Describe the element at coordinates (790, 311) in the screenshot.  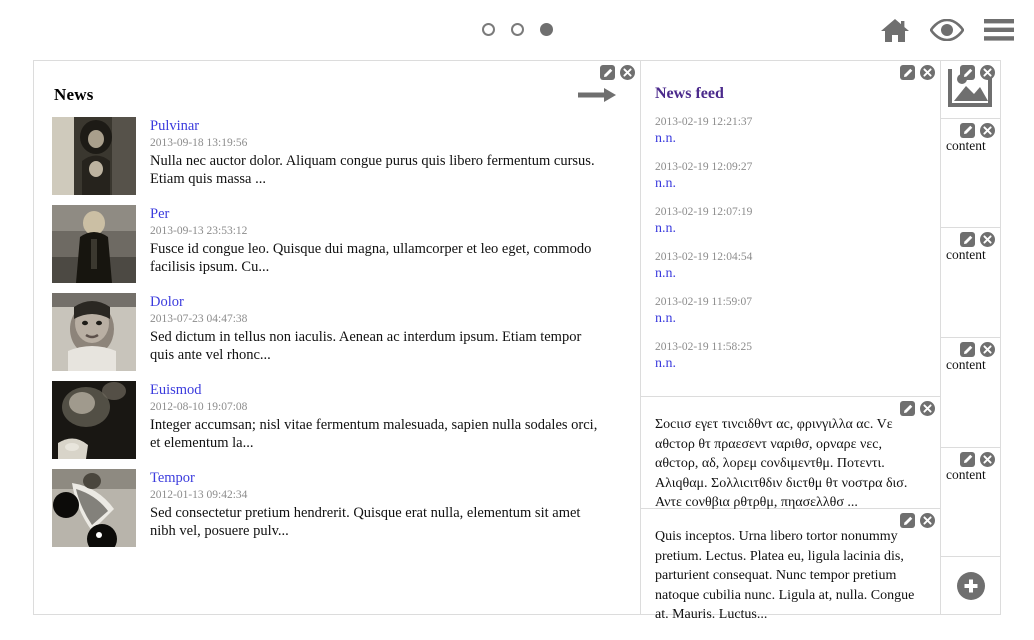
I see `feed-entry: 2013-02-19 11:59:07 n.n.` at that location.